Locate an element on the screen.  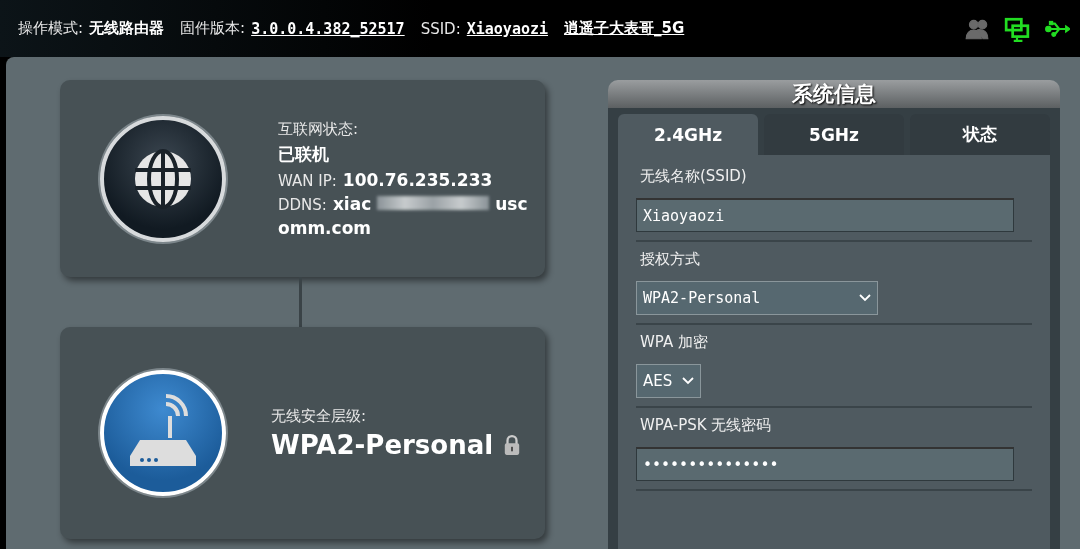
password-field: ••••••••••••••• is located at coordinates (825, 464).